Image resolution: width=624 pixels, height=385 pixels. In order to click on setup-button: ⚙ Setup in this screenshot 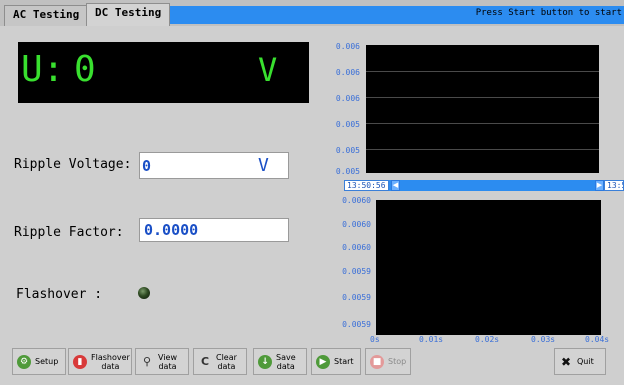, I will do `click(39, 361)`.